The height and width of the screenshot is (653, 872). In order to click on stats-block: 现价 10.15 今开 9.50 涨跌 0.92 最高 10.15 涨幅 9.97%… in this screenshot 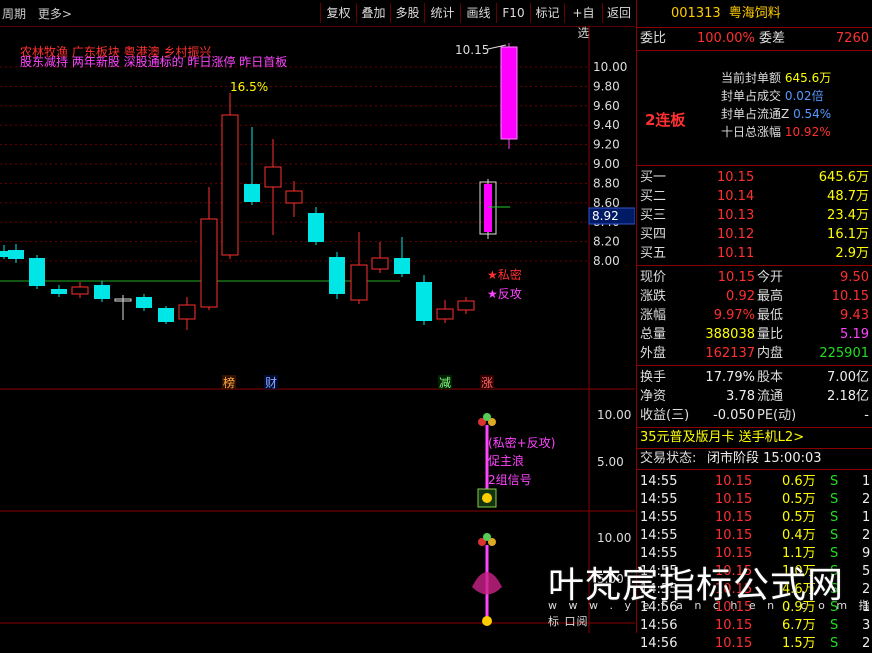, I will do `click(754, 316)`.